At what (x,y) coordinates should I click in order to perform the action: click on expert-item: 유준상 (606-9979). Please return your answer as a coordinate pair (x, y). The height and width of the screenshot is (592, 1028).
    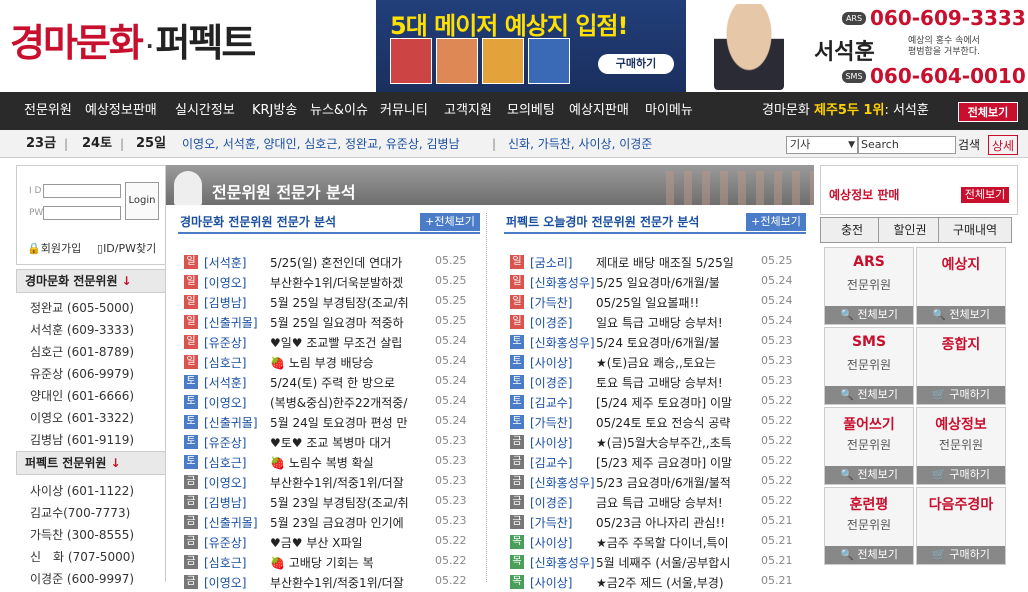
    Looking at the image, I should click on (82, 373).